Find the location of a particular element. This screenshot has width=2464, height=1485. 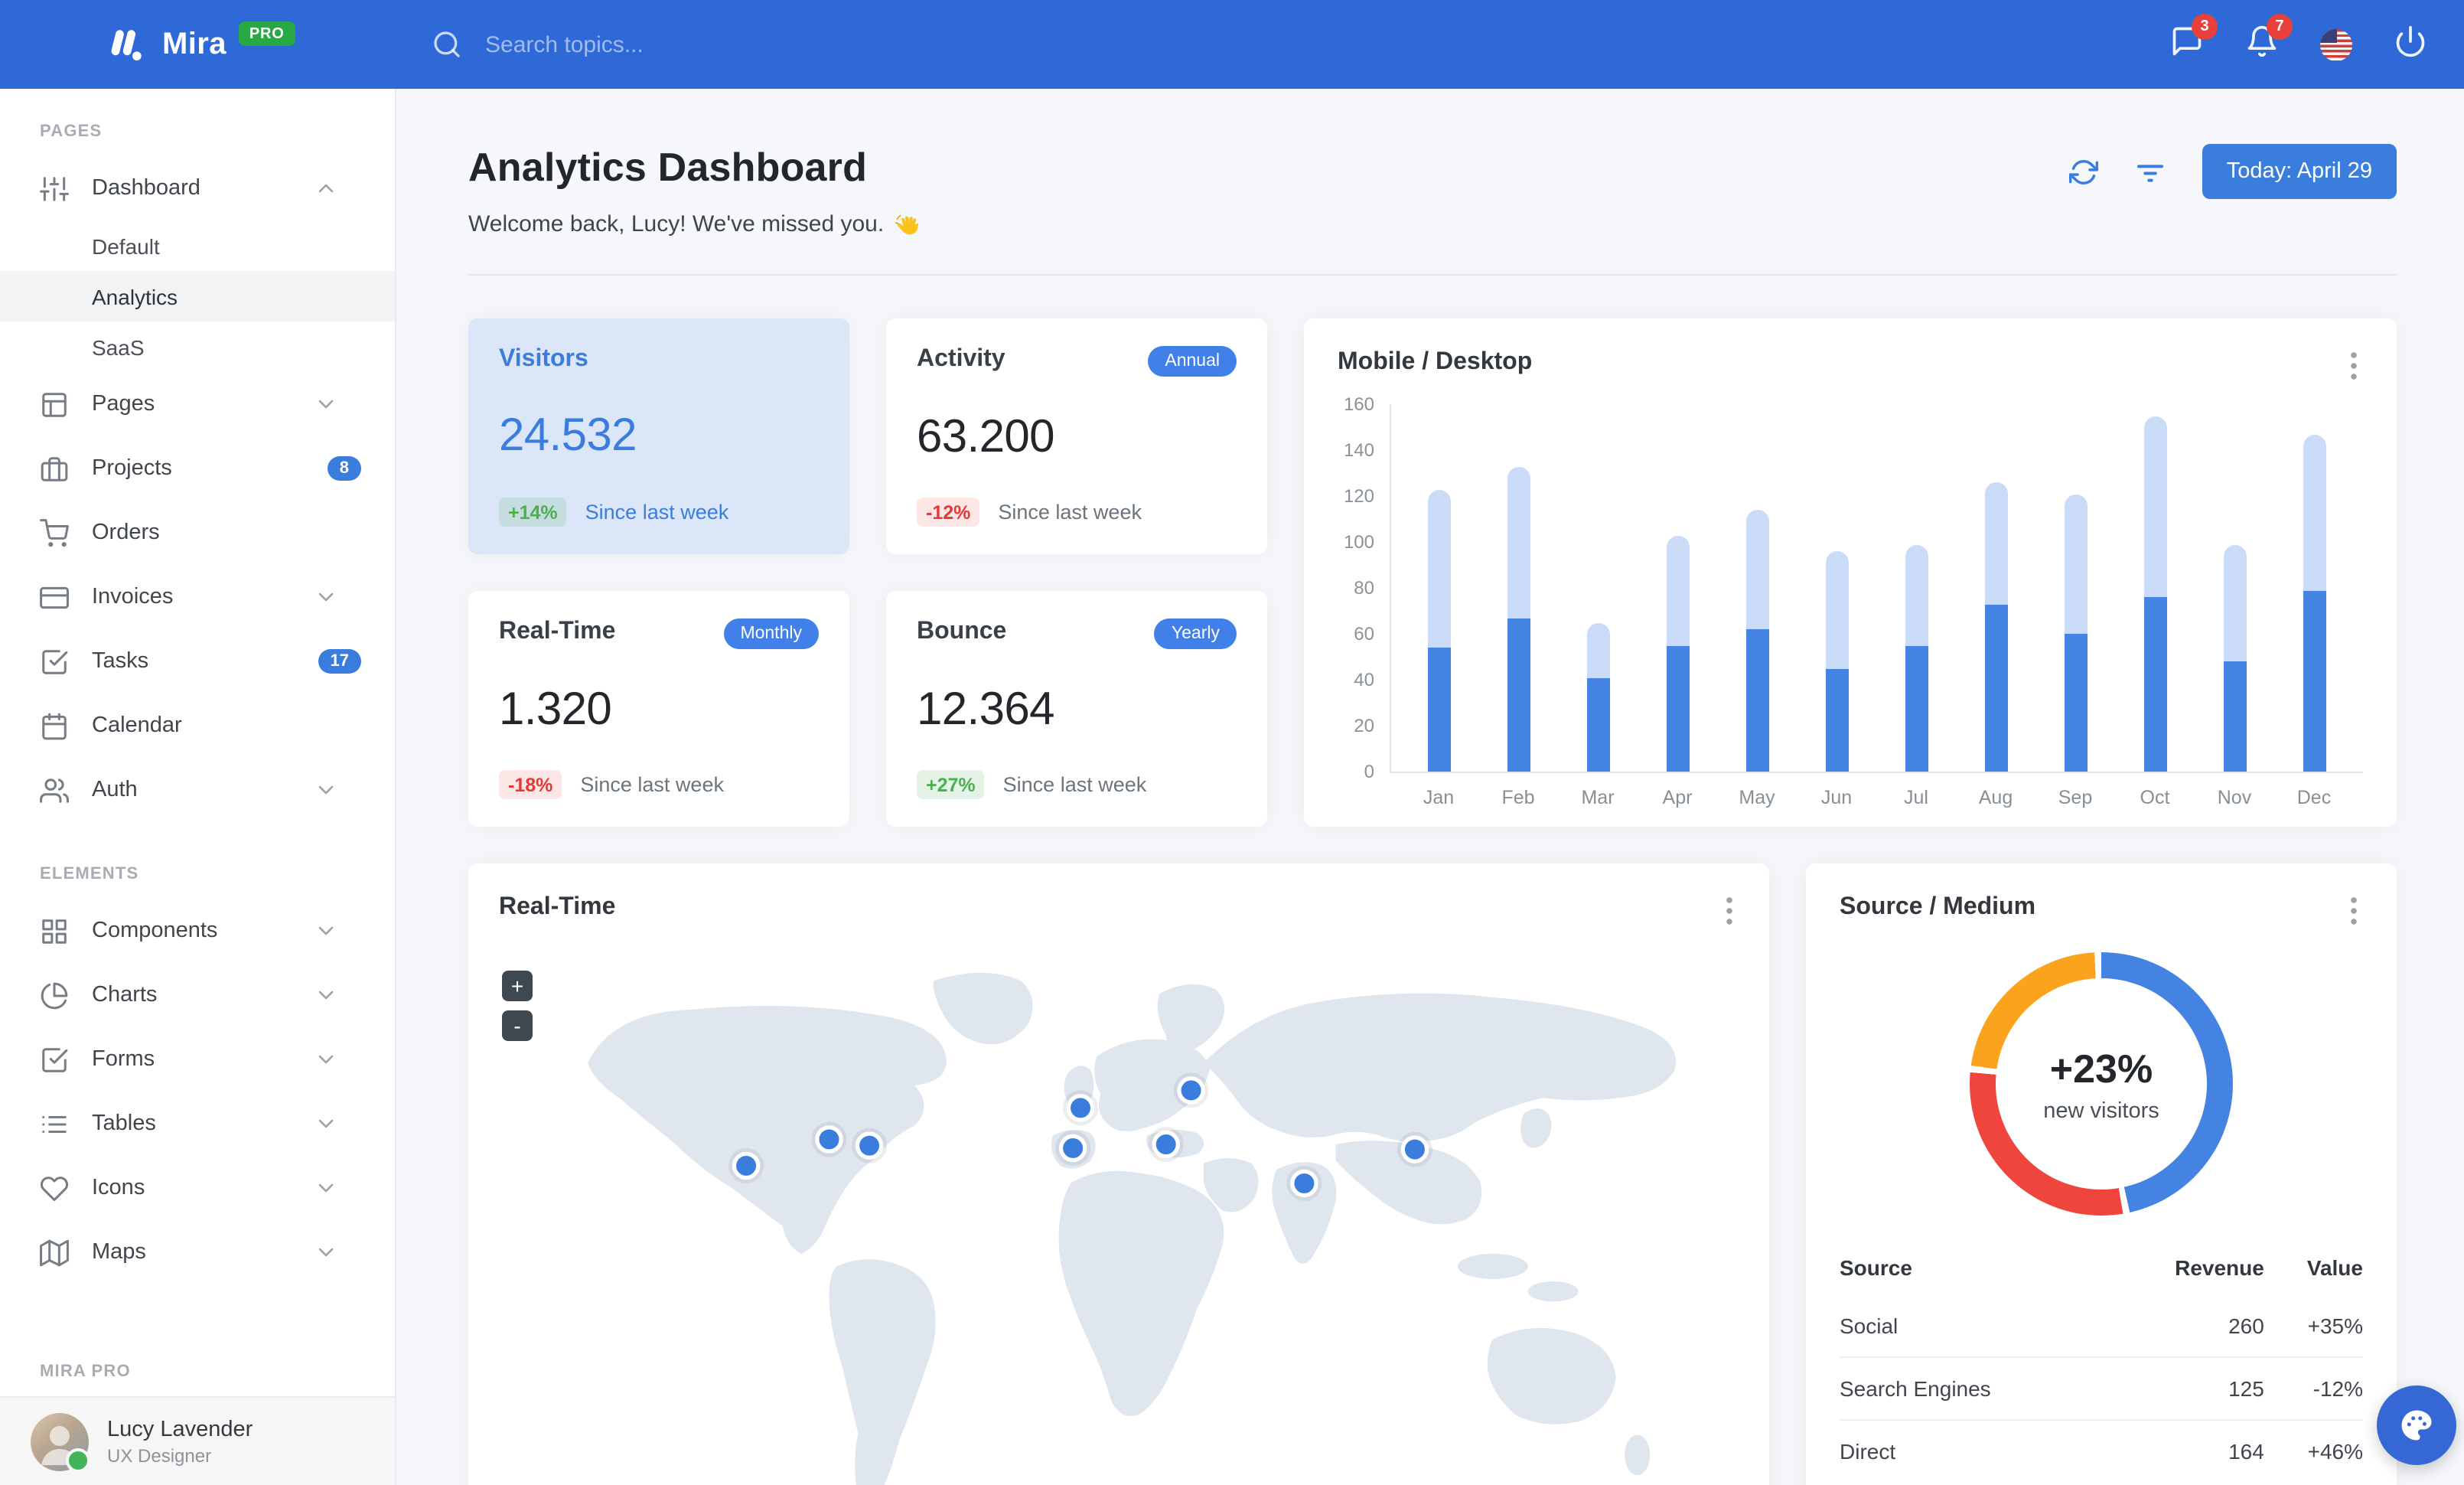

sidebar-item-tables: Tables is located at coordinates (198, 1124).